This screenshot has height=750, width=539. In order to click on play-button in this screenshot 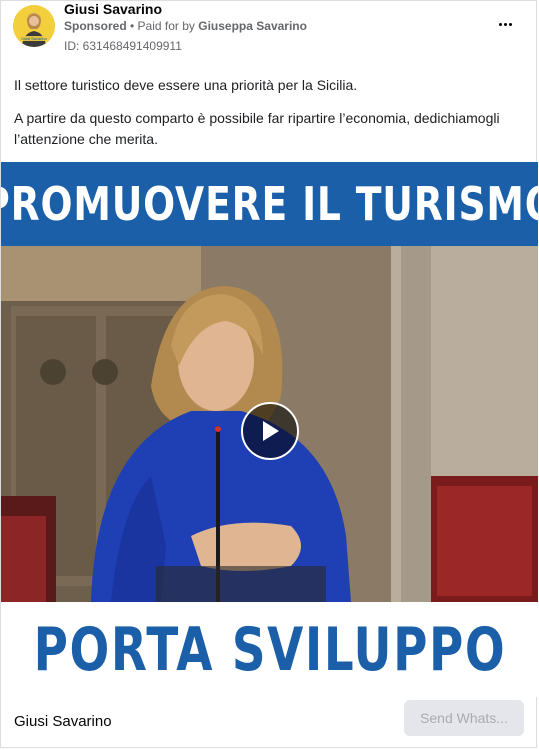, I will do `click(270, 431)`.